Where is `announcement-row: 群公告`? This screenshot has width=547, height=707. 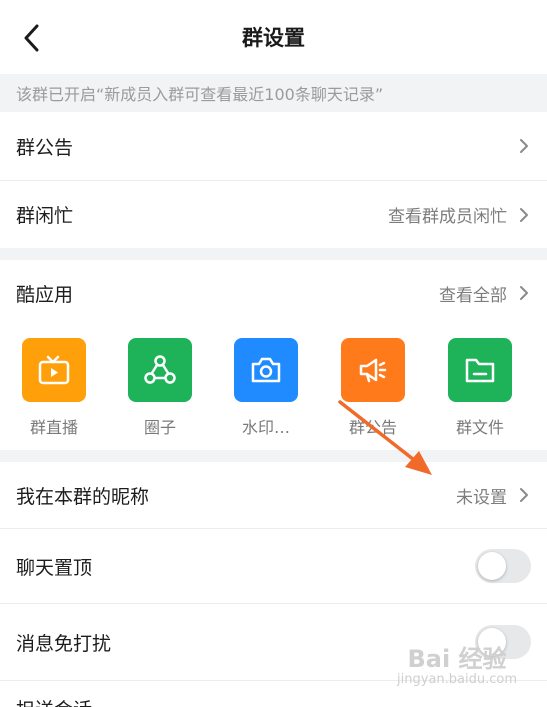 announcement-row: 群公告 is located at coordinates (273, 146).